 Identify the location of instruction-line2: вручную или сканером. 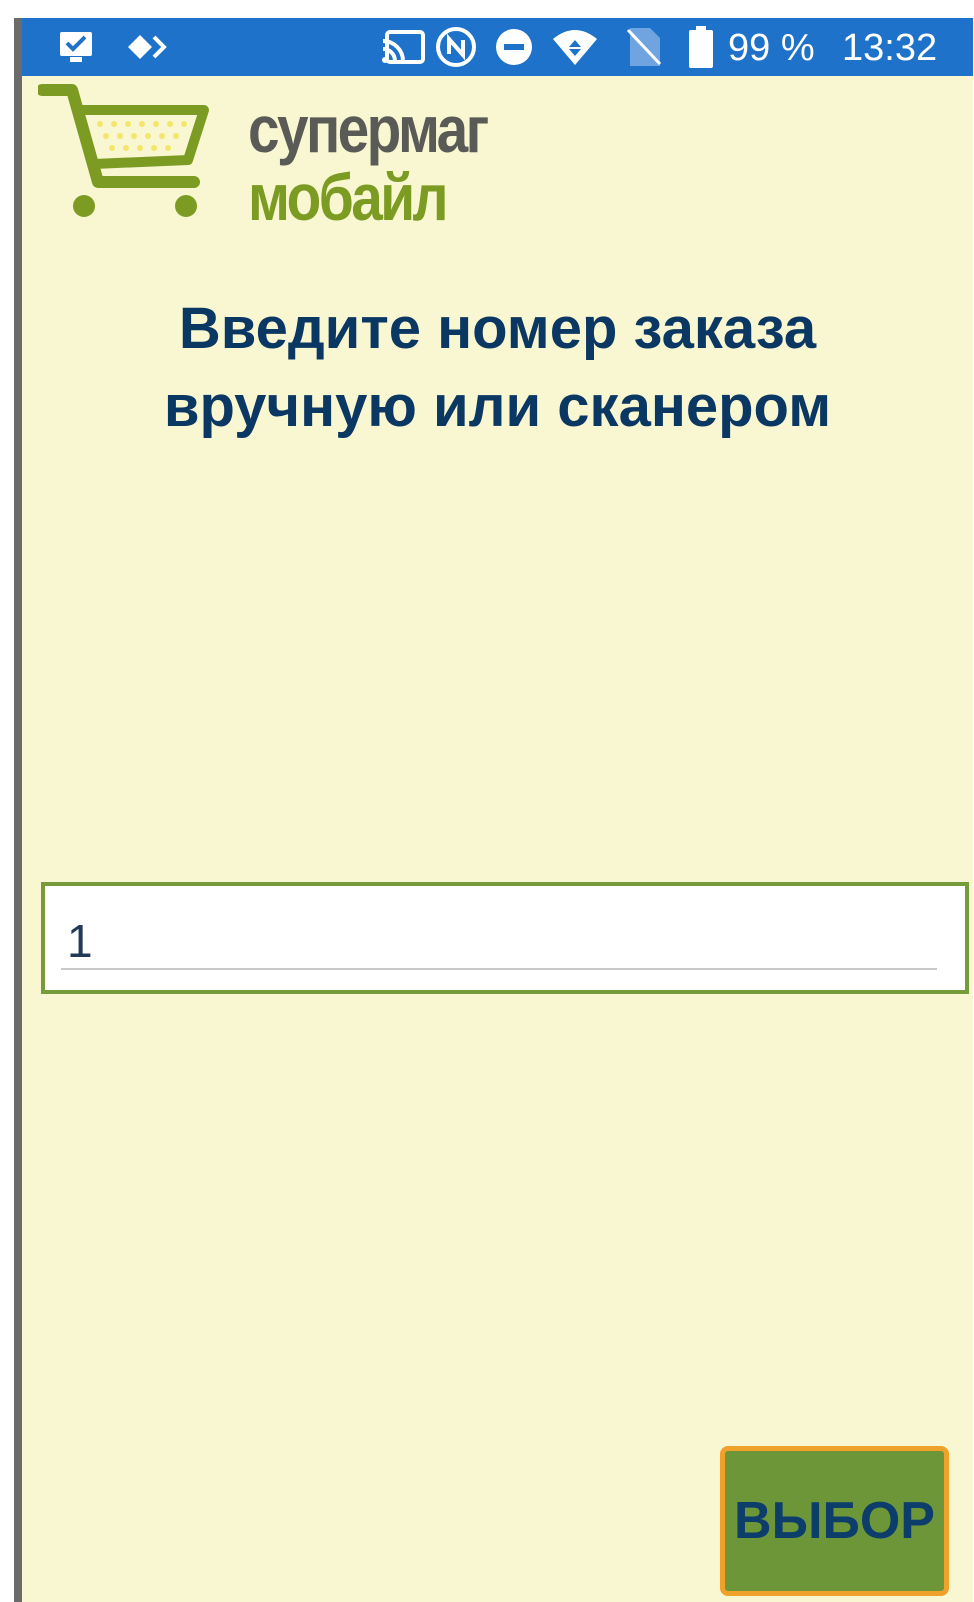
(497, 406).